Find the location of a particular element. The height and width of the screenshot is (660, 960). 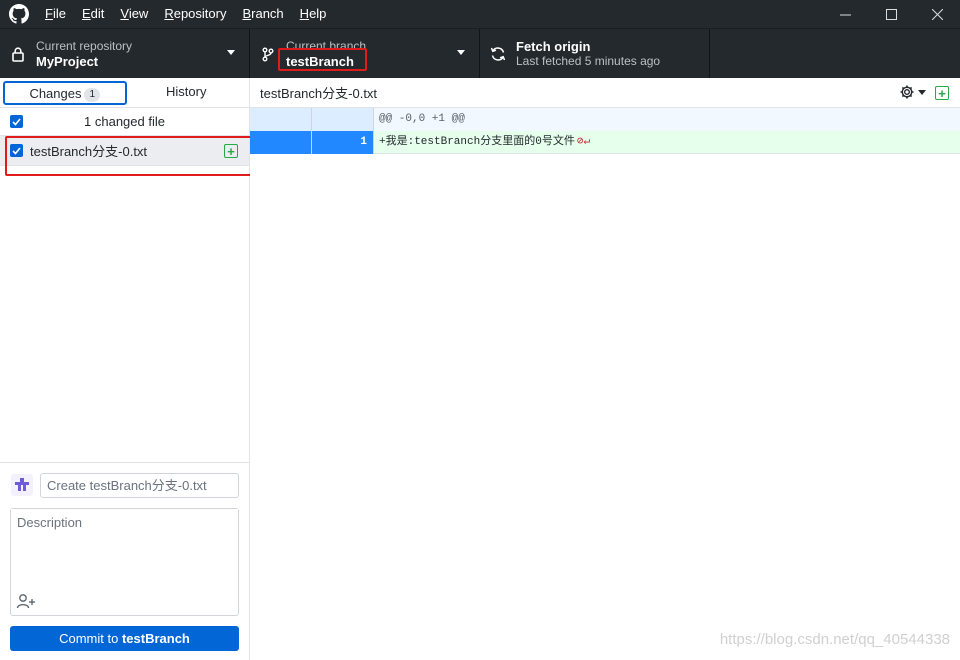

repo-label: Current repository is located at coordinates (84, 46).